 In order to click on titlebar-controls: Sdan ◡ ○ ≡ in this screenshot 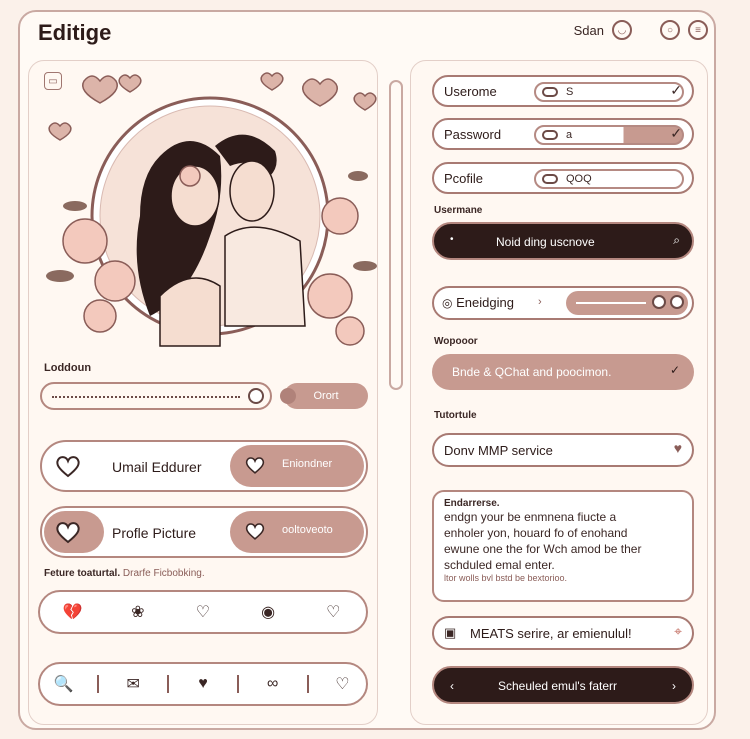, I will do `click(641, 30)`.